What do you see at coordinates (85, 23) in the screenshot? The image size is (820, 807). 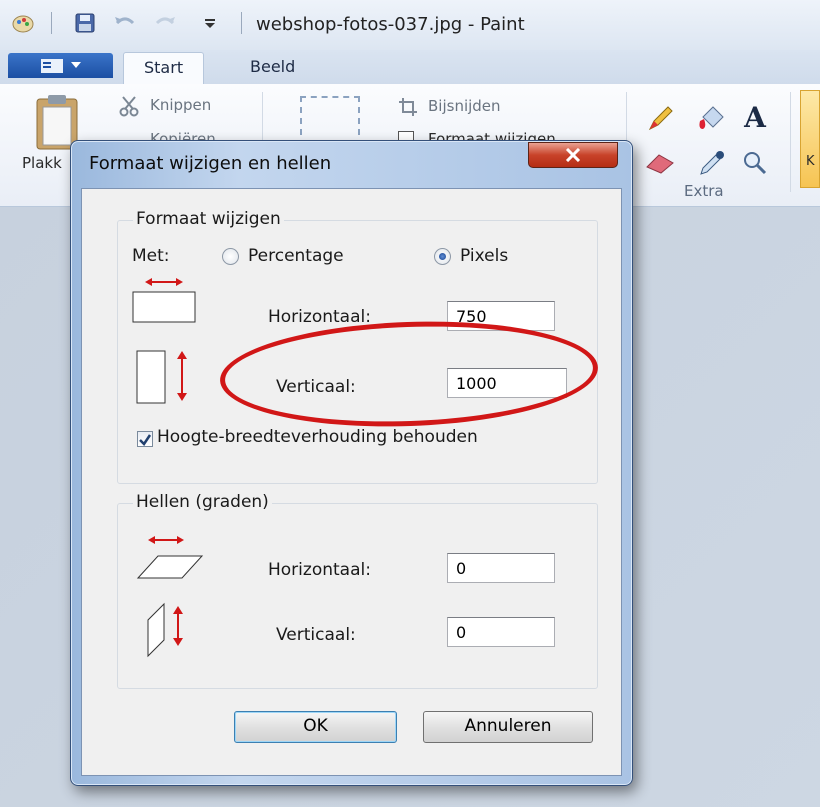 I see `save-icon` at bounding box center [85, 23].